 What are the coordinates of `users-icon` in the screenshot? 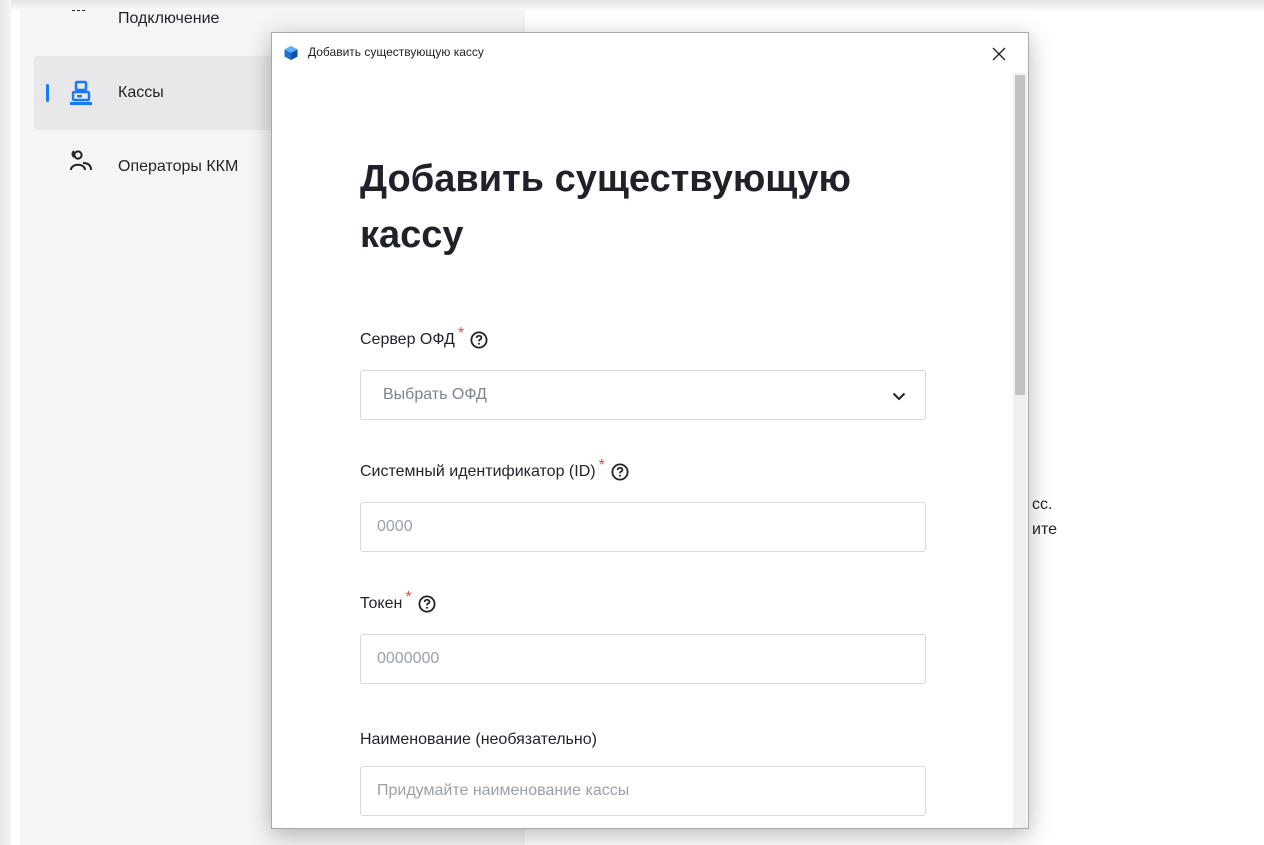 It's located at (81, 161).